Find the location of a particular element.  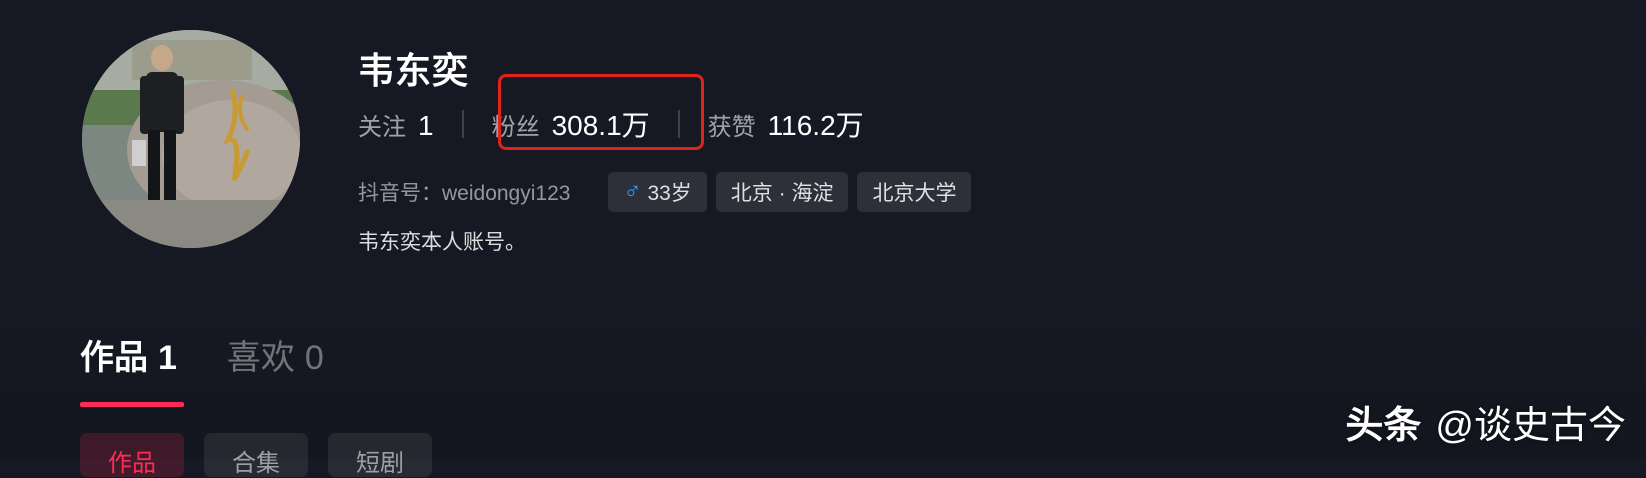

location-tag: 北京 · 海淀 is located at coordinates (782, 192).